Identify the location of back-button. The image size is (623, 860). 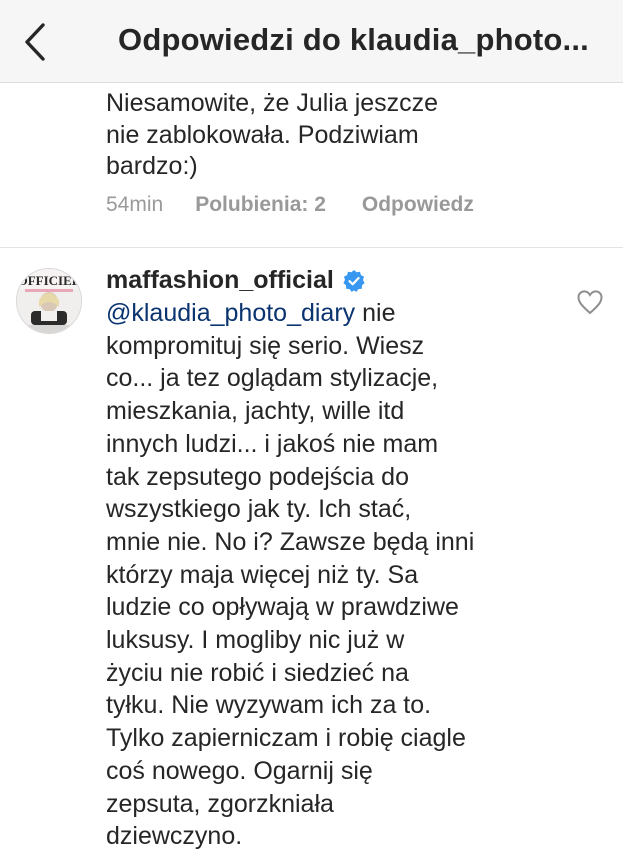
(35, 42).